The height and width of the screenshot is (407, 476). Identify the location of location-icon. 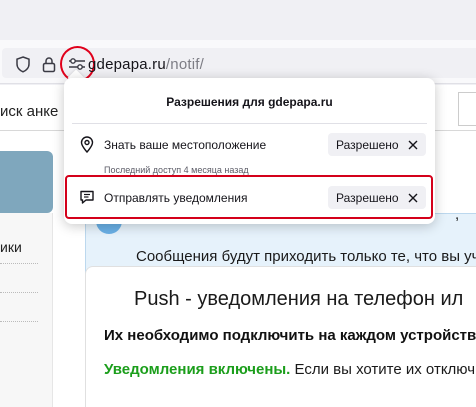
(87, 144).